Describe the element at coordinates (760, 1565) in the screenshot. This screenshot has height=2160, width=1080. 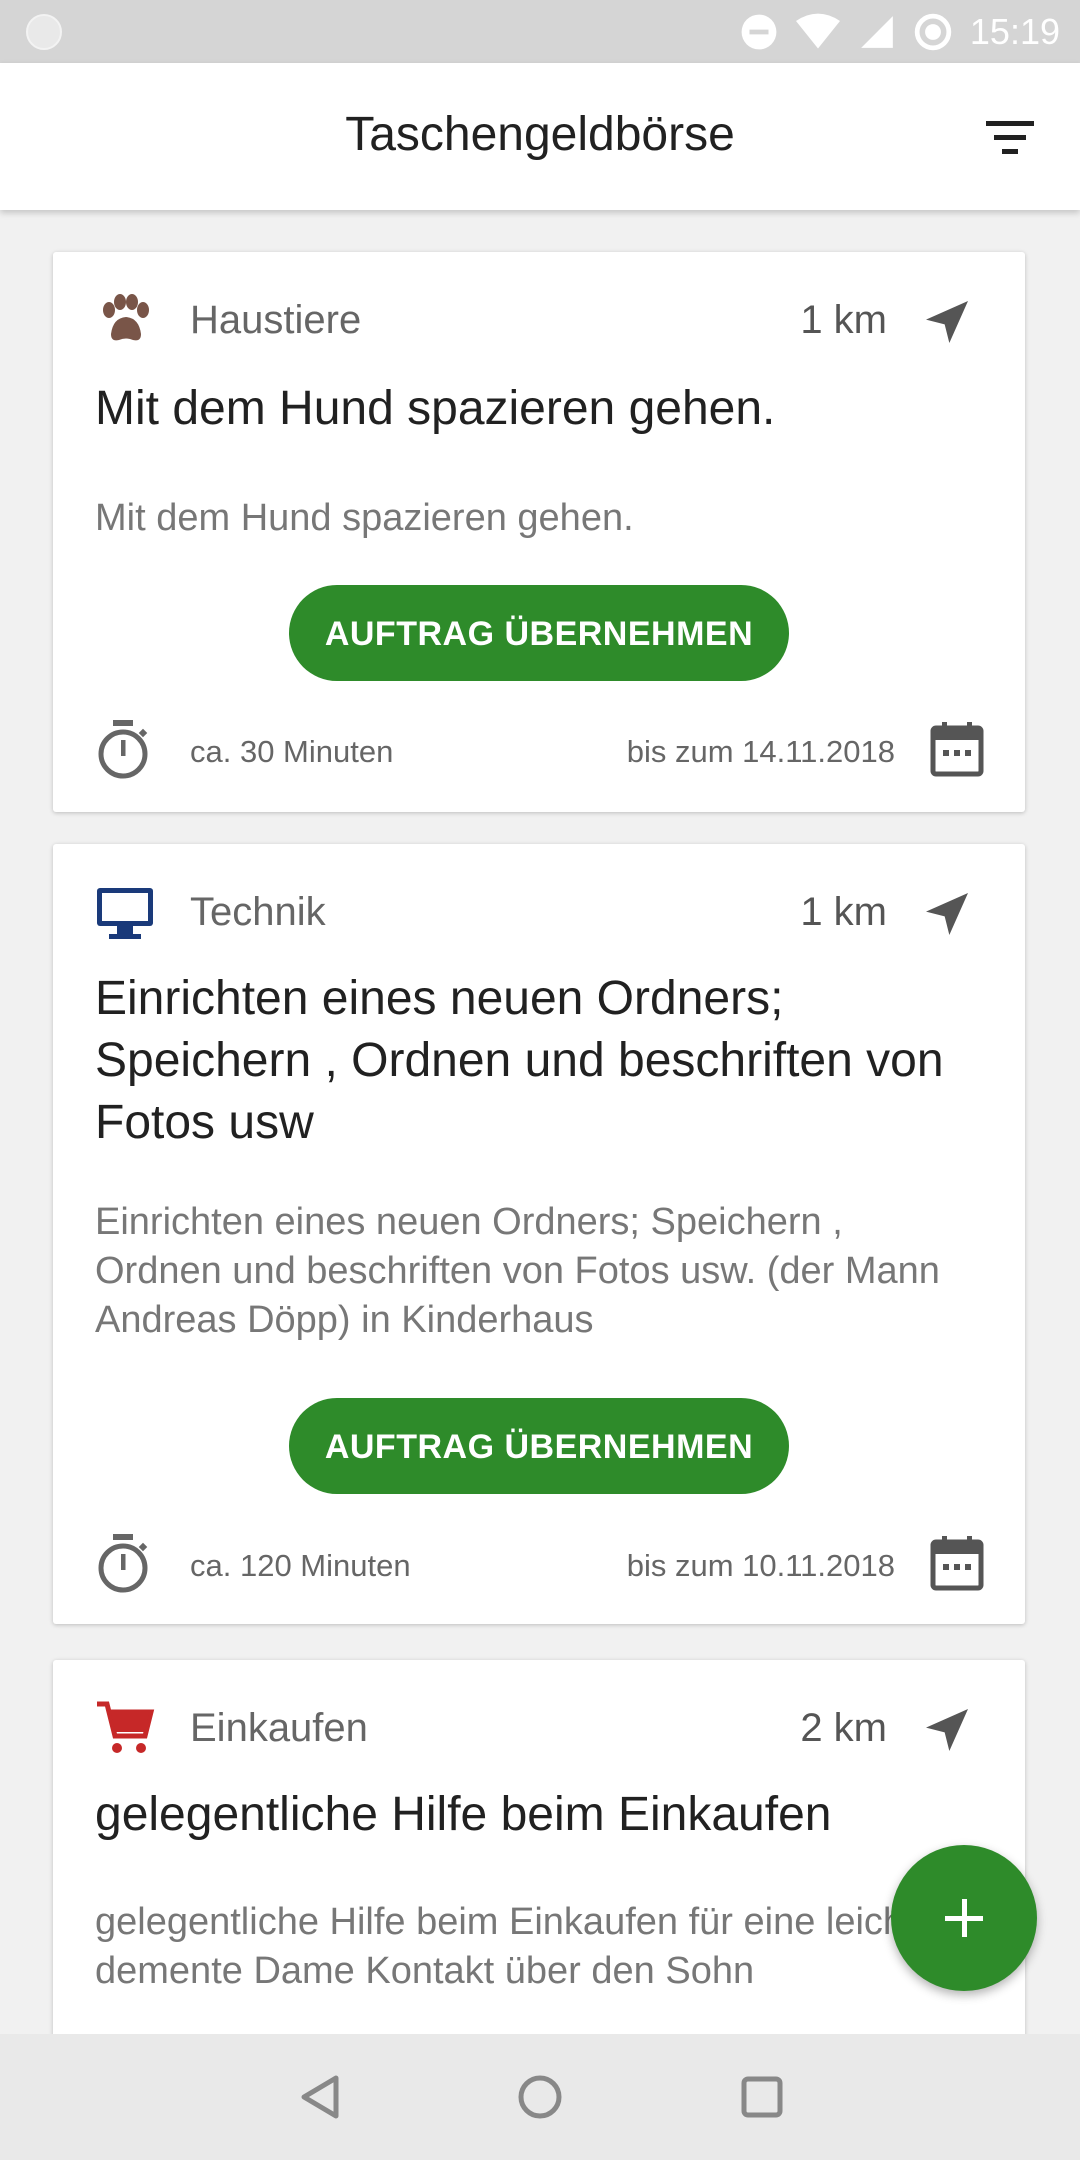
I see `deadline-label: bis zum 10.11.2018` at that location.